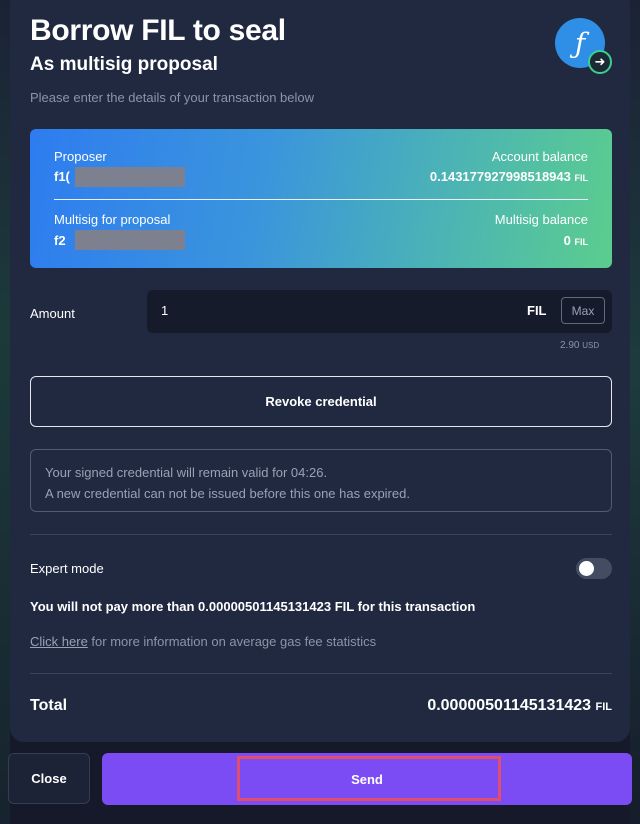  I want to click on usd-equivalent: 2.90 USD, so click(579, 345).